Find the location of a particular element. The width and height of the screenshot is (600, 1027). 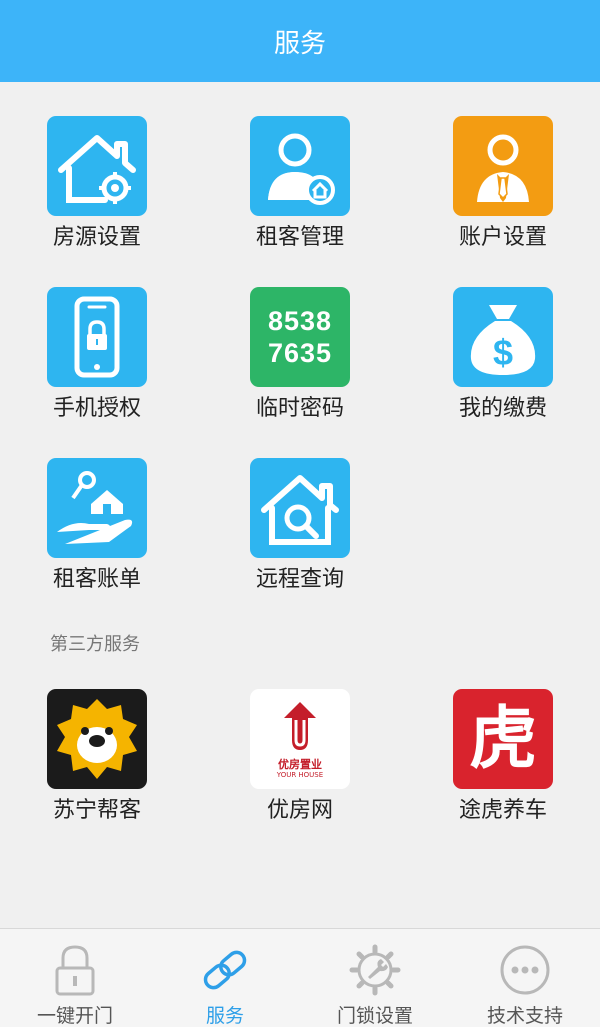

gear-wrench-icon is located at coordinates (375, 970).